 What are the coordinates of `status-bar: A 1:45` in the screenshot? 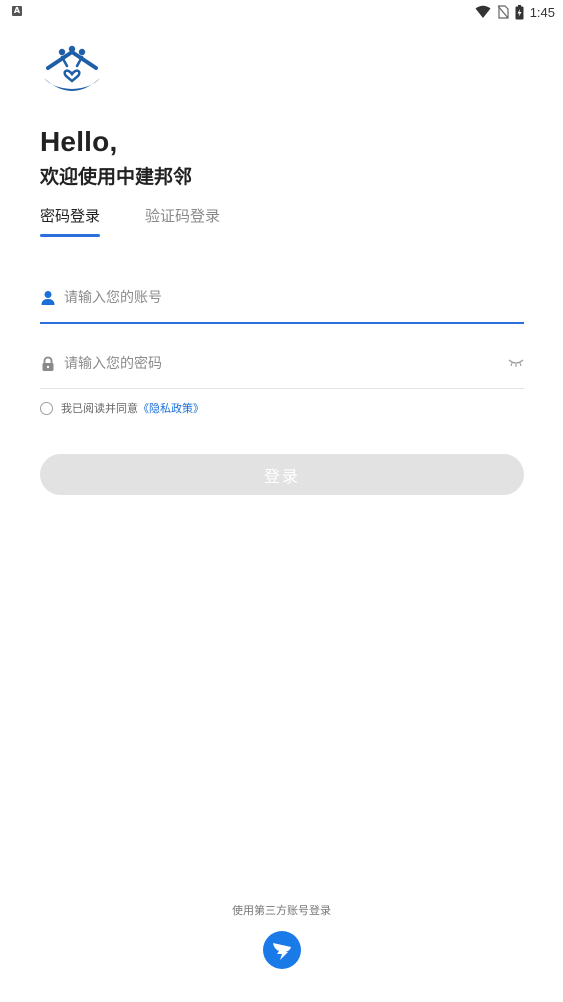 It's located at (281, 12).